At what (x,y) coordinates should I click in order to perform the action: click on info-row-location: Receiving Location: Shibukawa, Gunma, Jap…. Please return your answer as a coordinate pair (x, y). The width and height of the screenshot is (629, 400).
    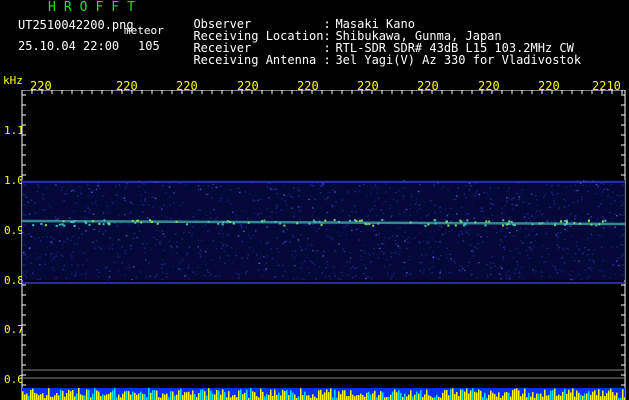
    Looking at the image, I should click on (340, 30).